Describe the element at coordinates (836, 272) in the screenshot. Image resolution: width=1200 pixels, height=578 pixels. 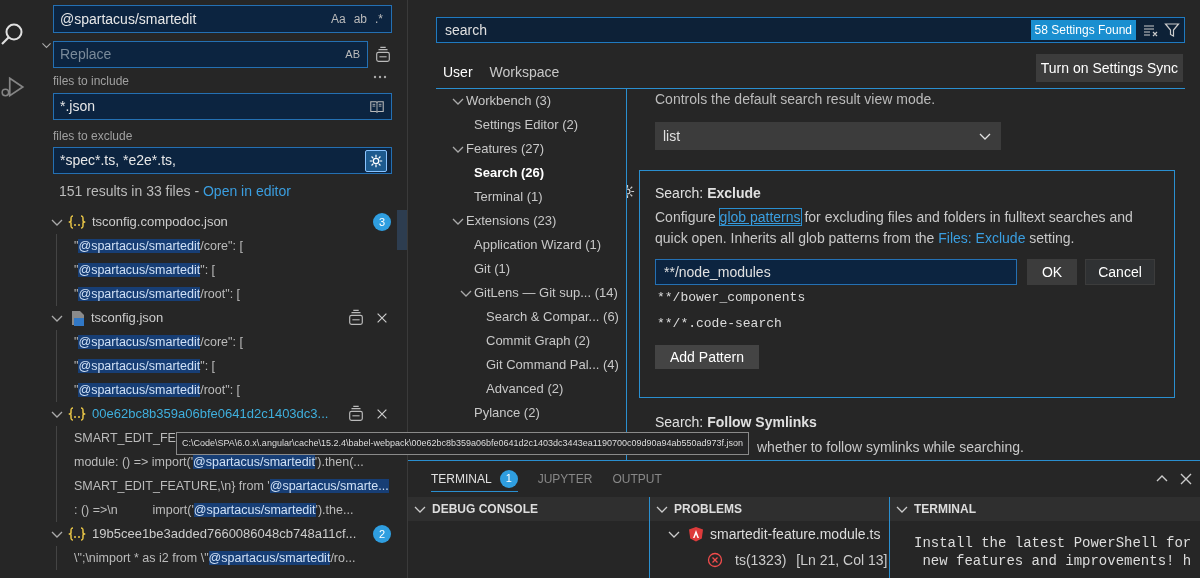
I see `pattern-input-field: **/node_modules` at that location.